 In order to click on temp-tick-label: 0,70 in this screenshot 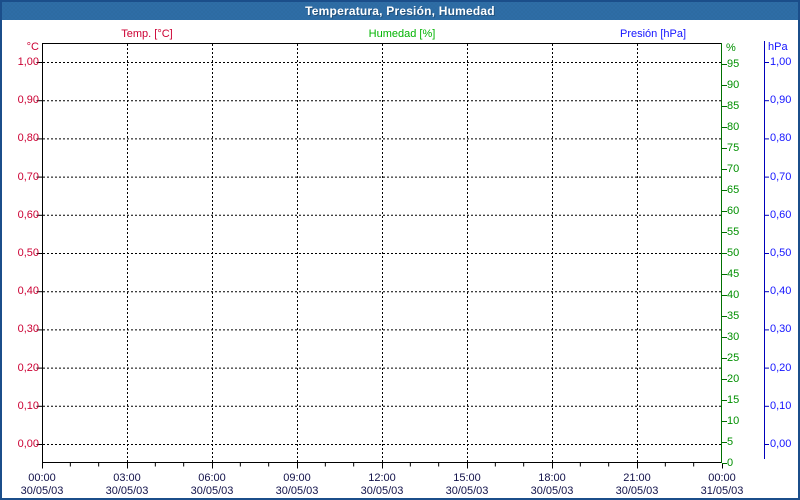, I will do `click(28, 176)`.